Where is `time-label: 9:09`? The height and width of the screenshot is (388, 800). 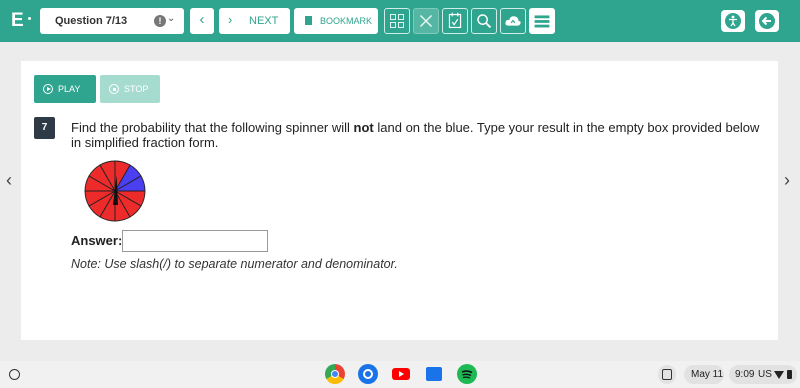
time-label: 9:09 is located at coordinates (745, 374).